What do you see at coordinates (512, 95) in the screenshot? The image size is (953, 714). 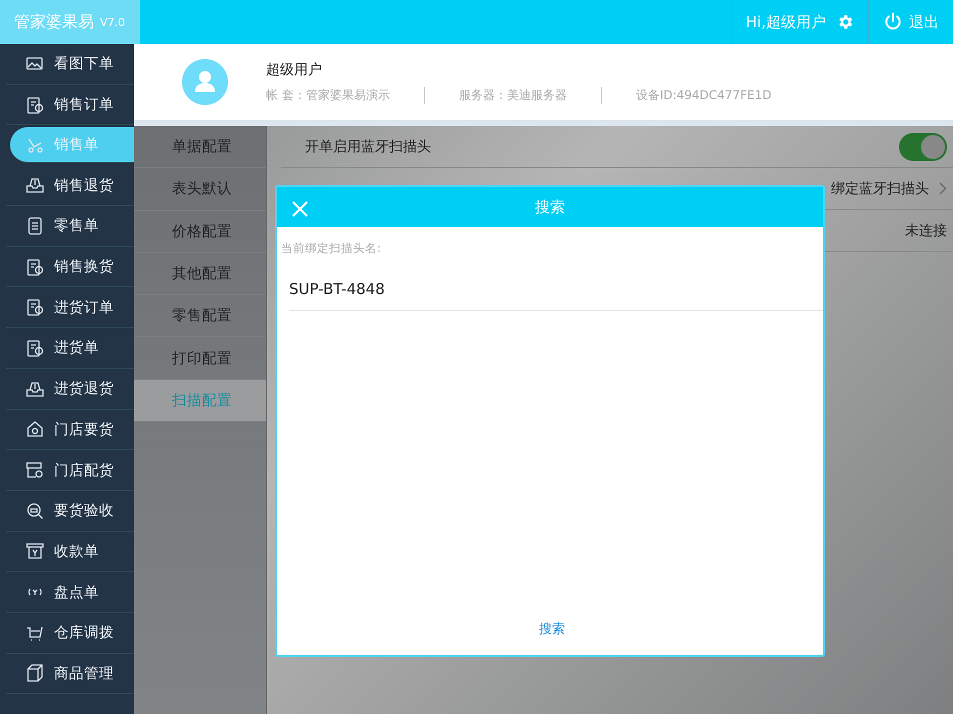 I see `server-info: 服务器：美迪服务器` at bounding box center [512, 95].